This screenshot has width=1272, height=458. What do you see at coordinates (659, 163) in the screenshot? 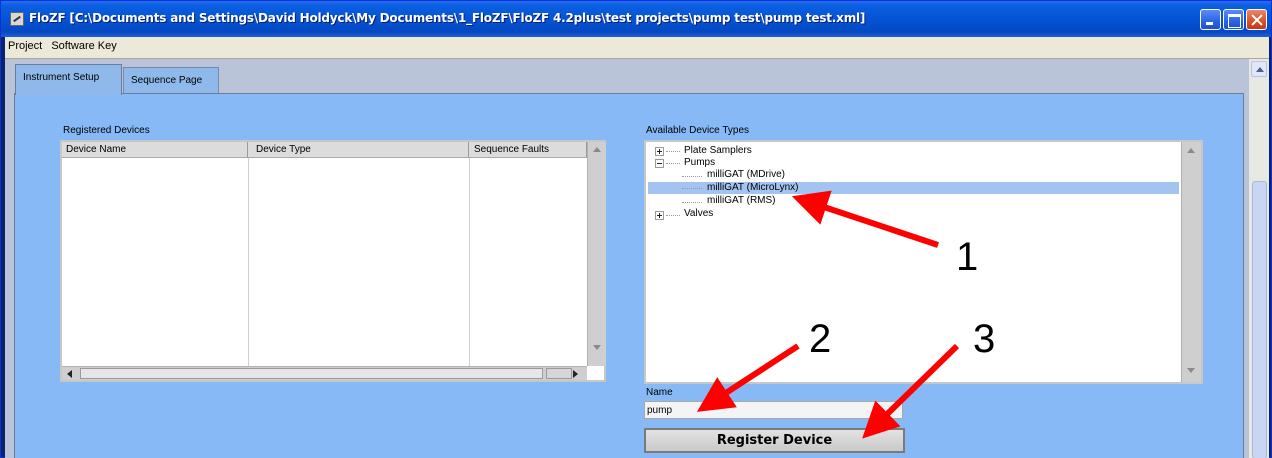
I see `collapse-minus-icon` at bounding box center [659, 163].